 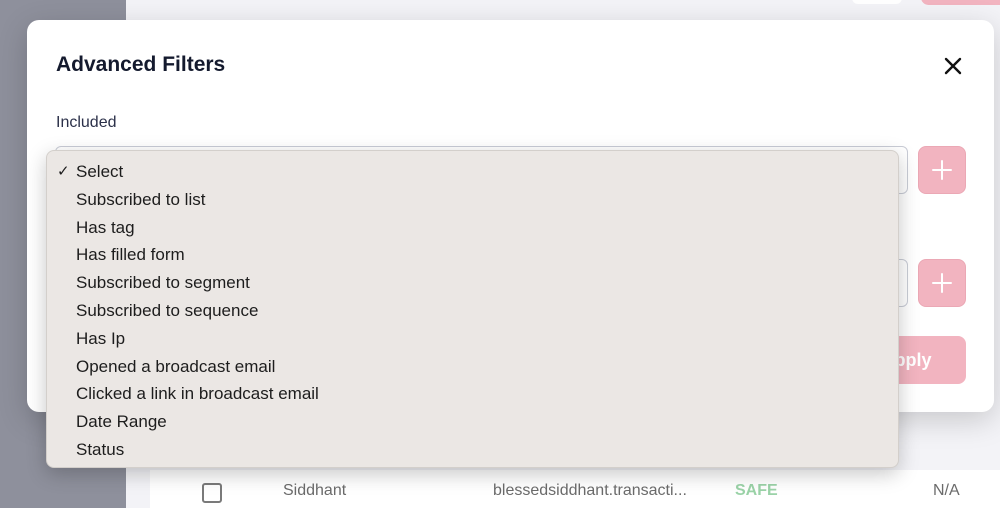 What do you see at coordinates (960, 2) in the screenshot?
I see `toolbar-button-primary` at bounding box center [960, 2].